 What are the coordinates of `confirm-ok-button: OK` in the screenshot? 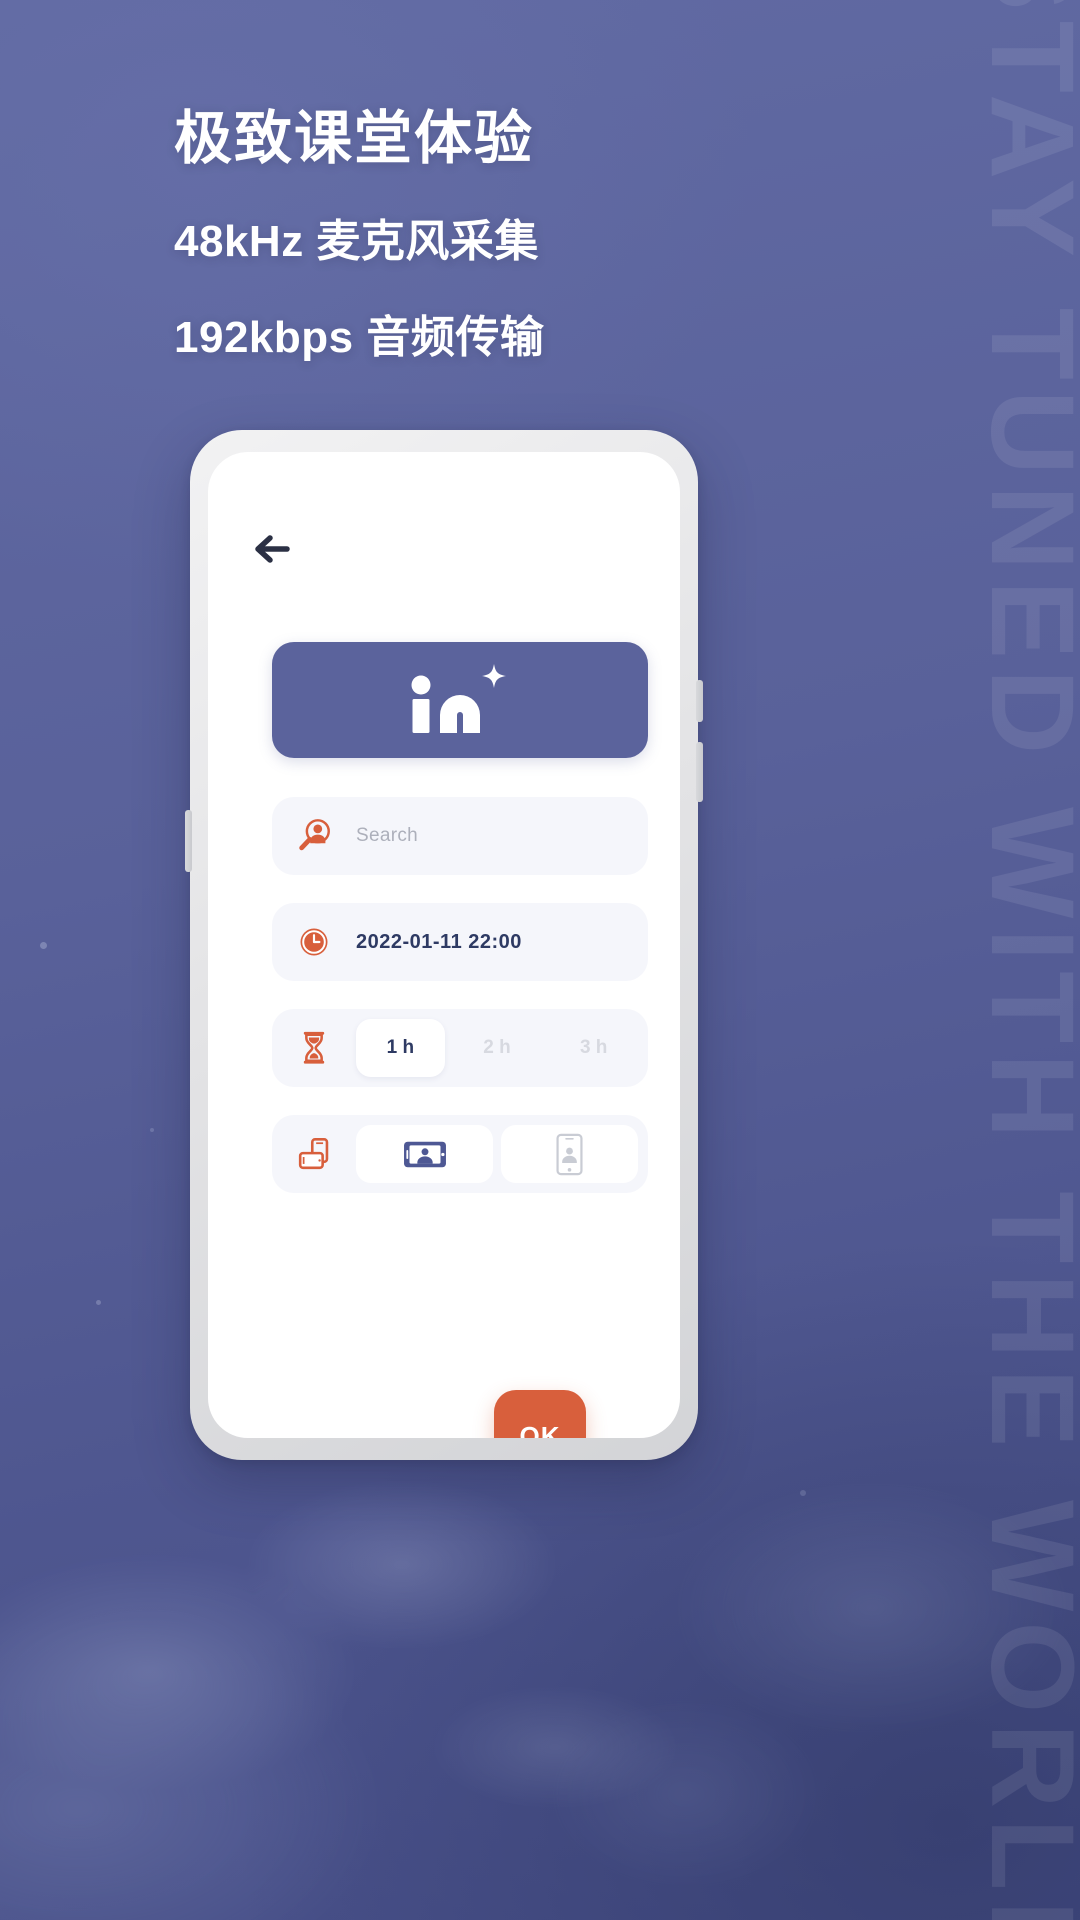 It's located at (540, 1414).